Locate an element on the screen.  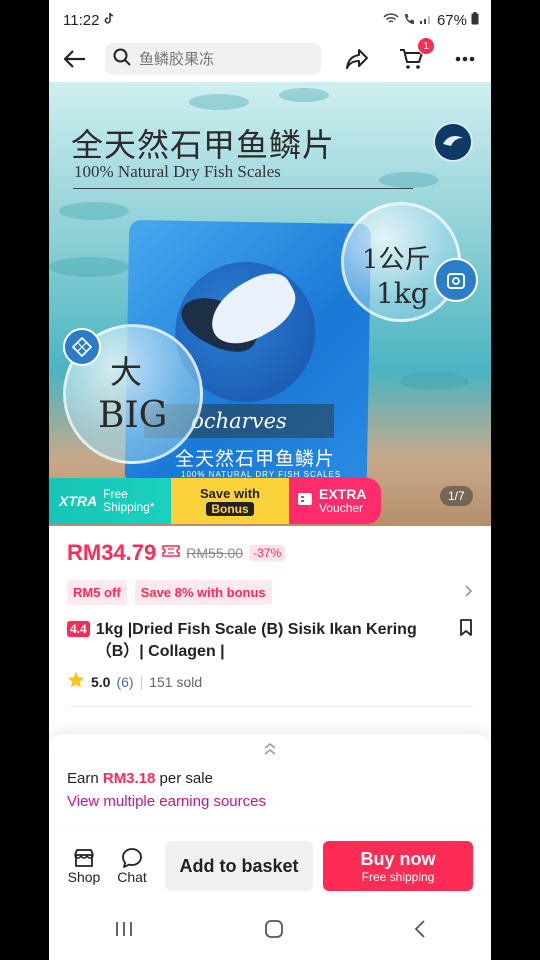
battery-percent: 67% is located at coordinates (451, 20).